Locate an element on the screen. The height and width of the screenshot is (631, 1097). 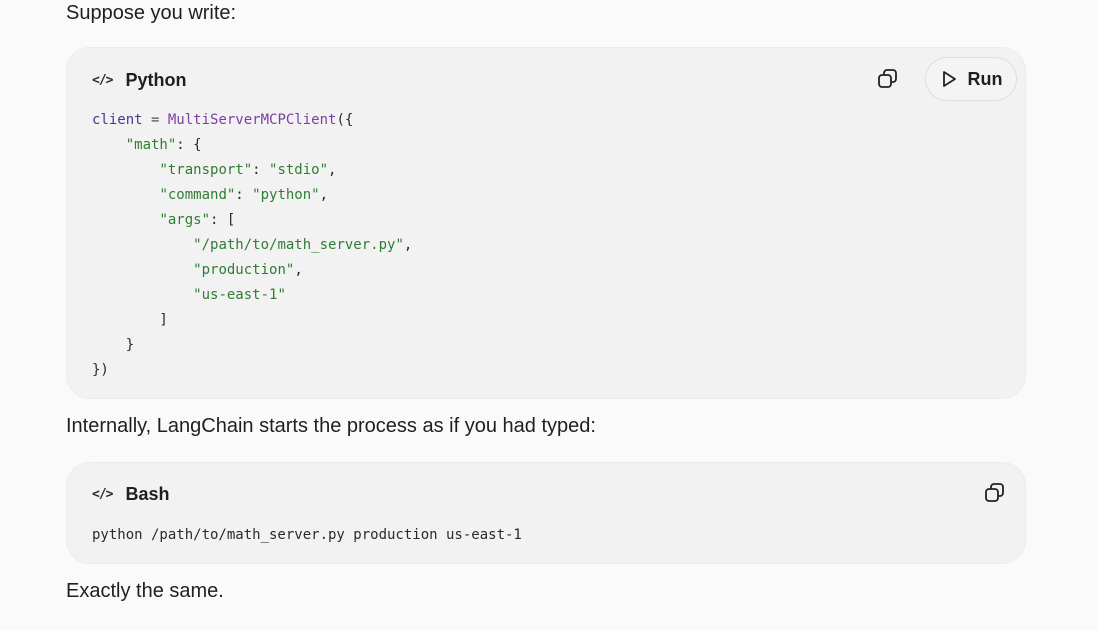
code-line: }) is located at coordinates (252, 370).